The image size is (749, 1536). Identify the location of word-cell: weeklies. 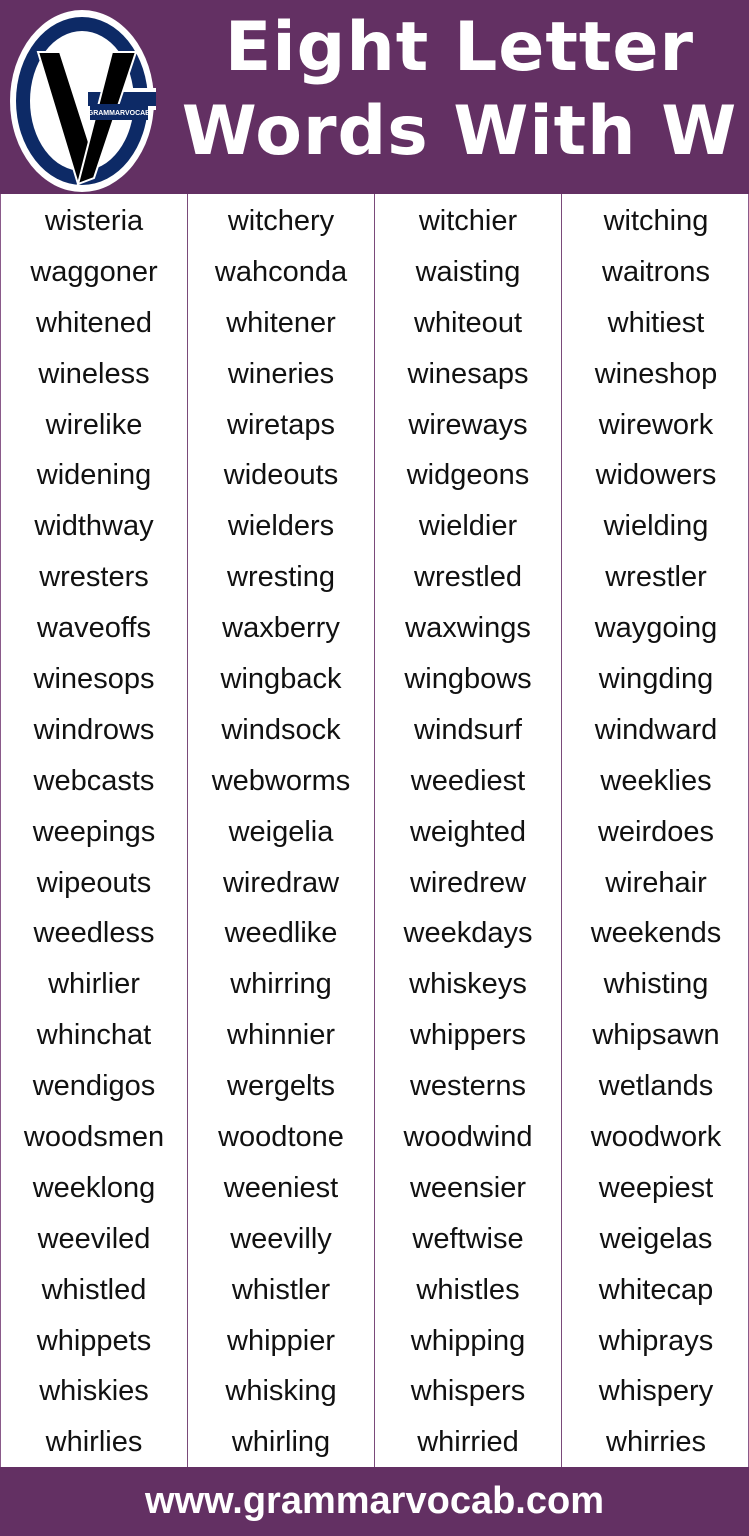
(656, 780).